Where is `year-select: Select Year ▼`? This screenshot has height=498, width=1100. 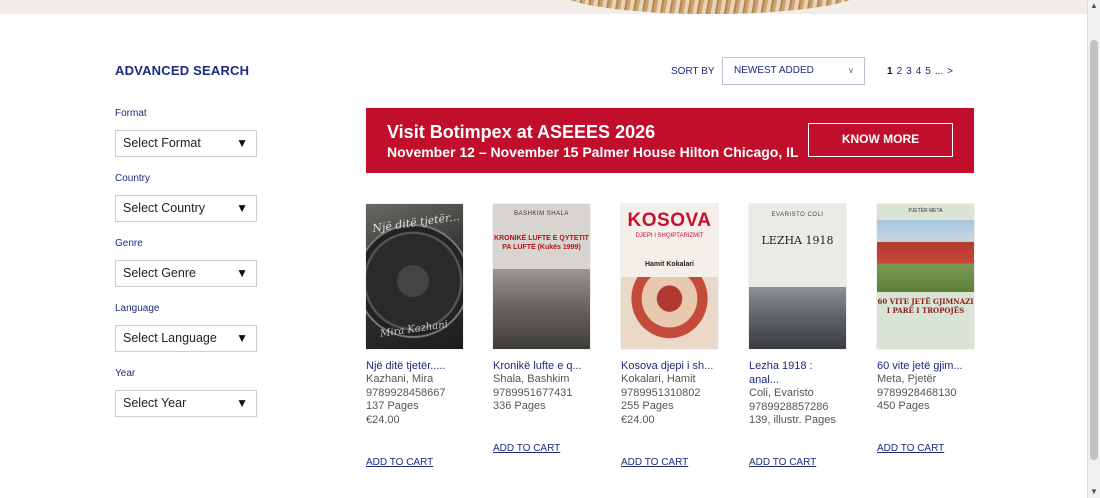
year-select: Select Year ▼ is located at coordinates (186, 403).